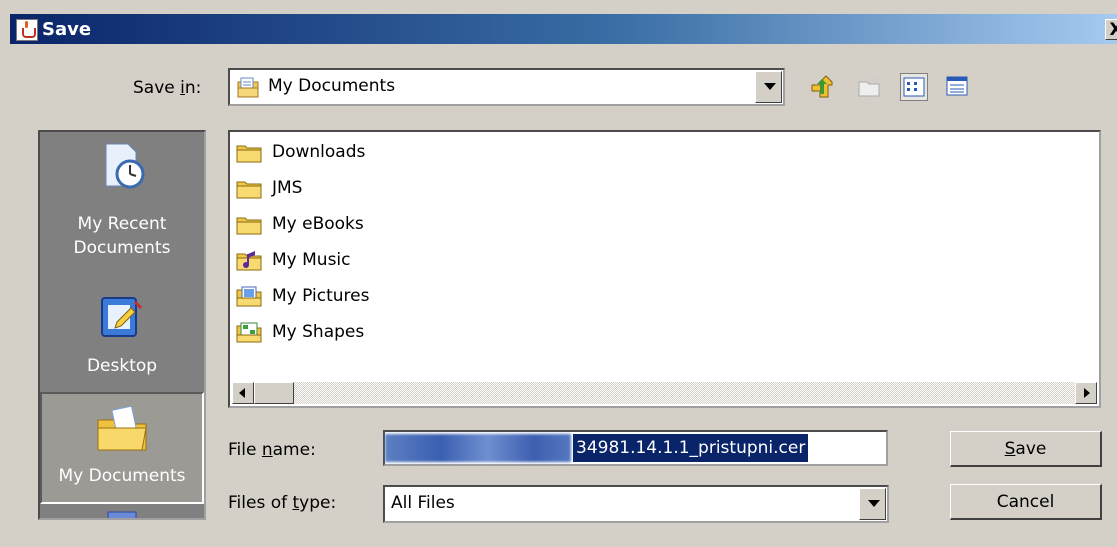 The height and width of the screenshot is (547, 1117). Describe the element at coordinates (67, 29) in the screenshot. I see `window-title: Save` at that location.